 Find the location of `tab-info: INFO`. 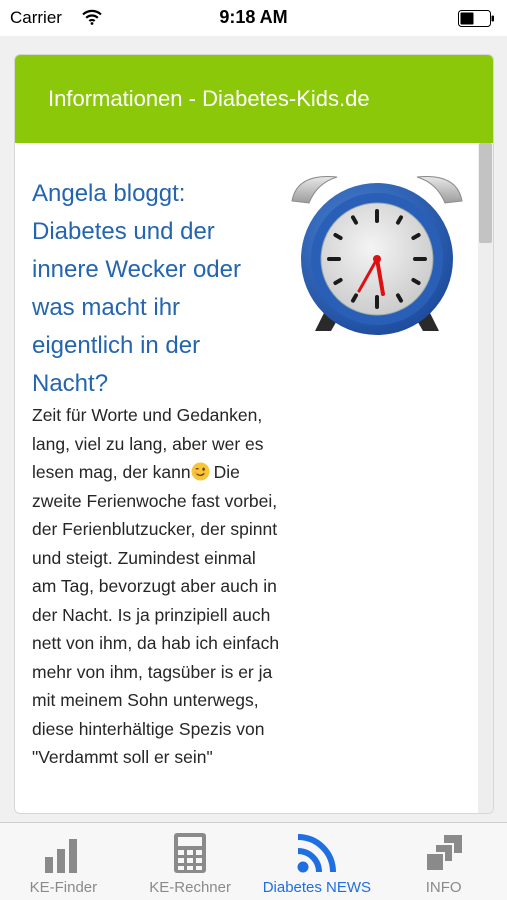

tab-info: INFO is located at coordinates (443, 861).